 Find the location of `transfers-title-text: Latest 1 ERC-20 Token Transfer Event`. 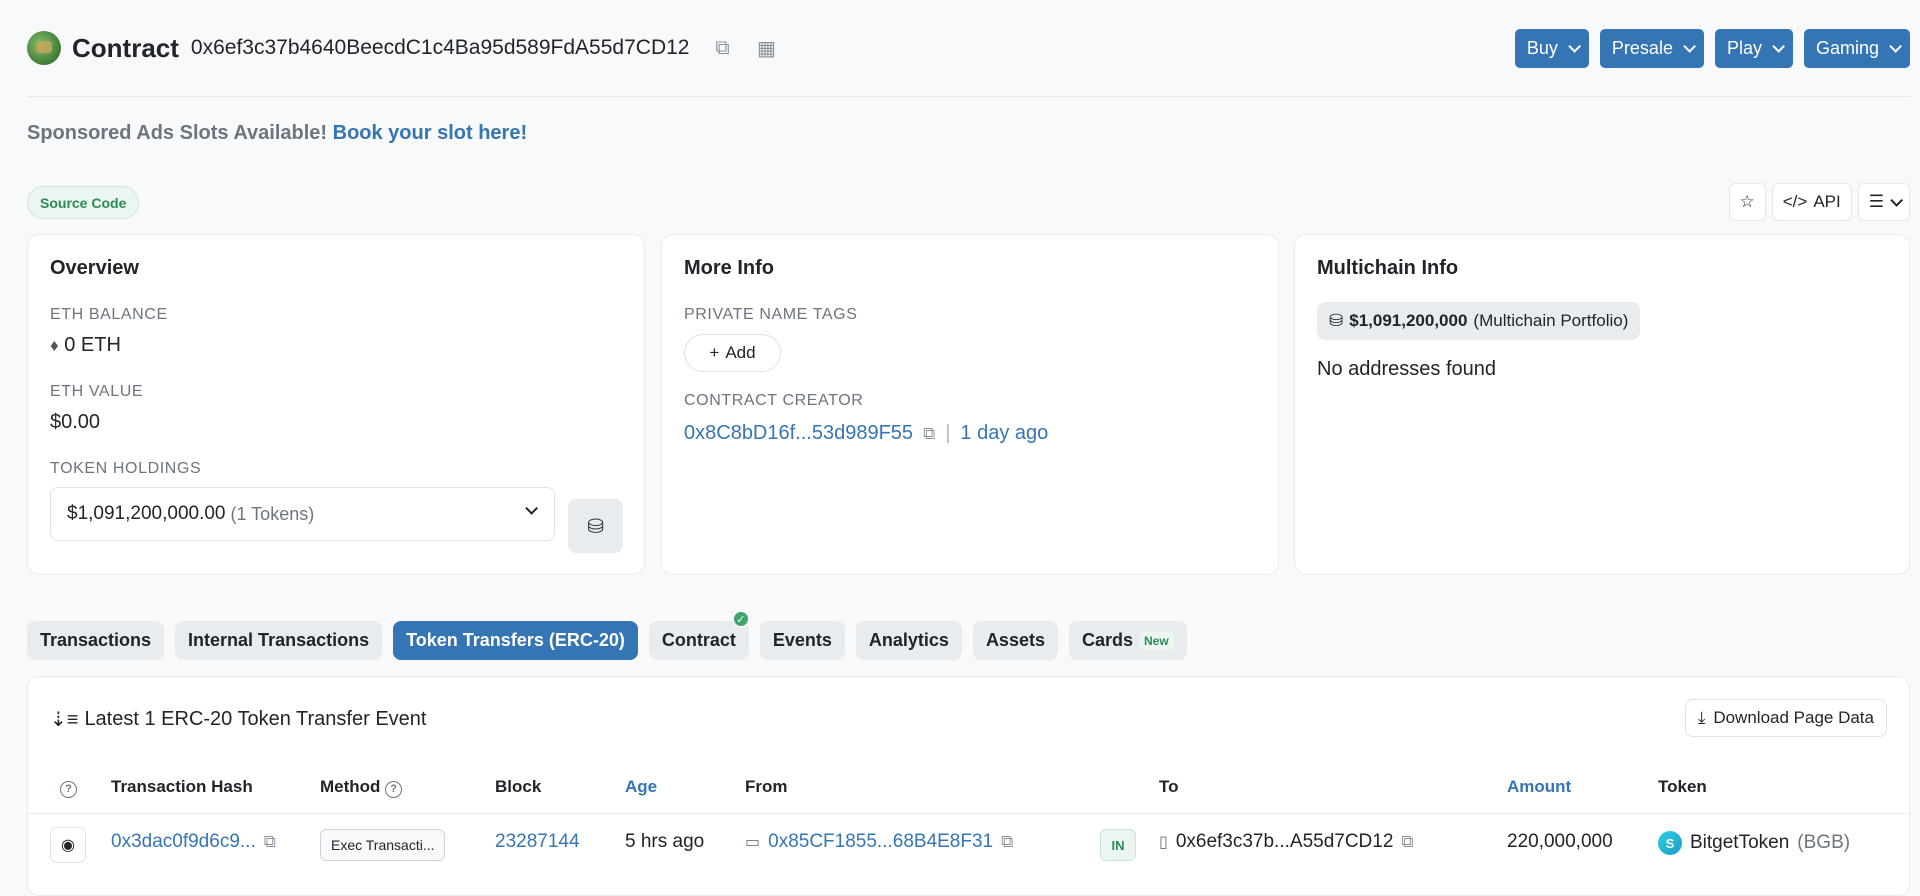

transfers-title-text: Latest 1 ERC-20 Token Transfer Event is located at coordinates (255, 719).